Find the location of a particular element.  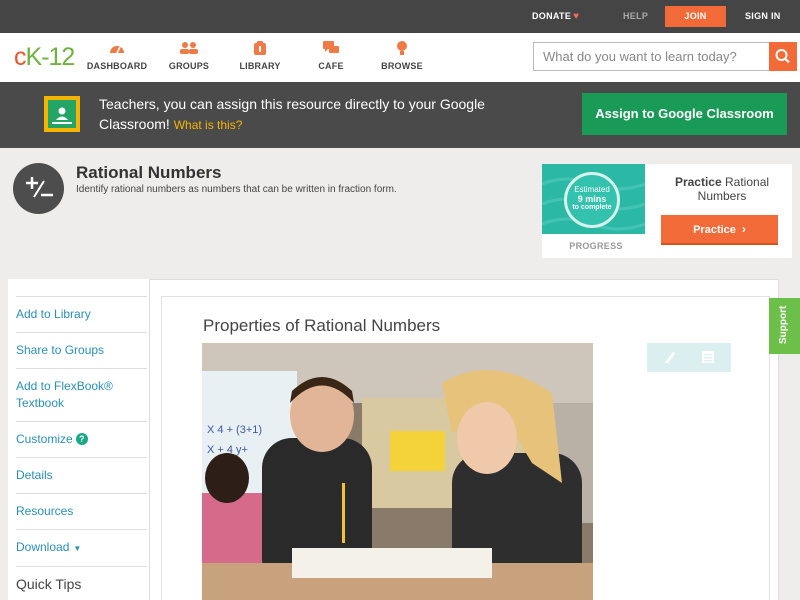

help-link: HELP is located at coordinates (635, 16).